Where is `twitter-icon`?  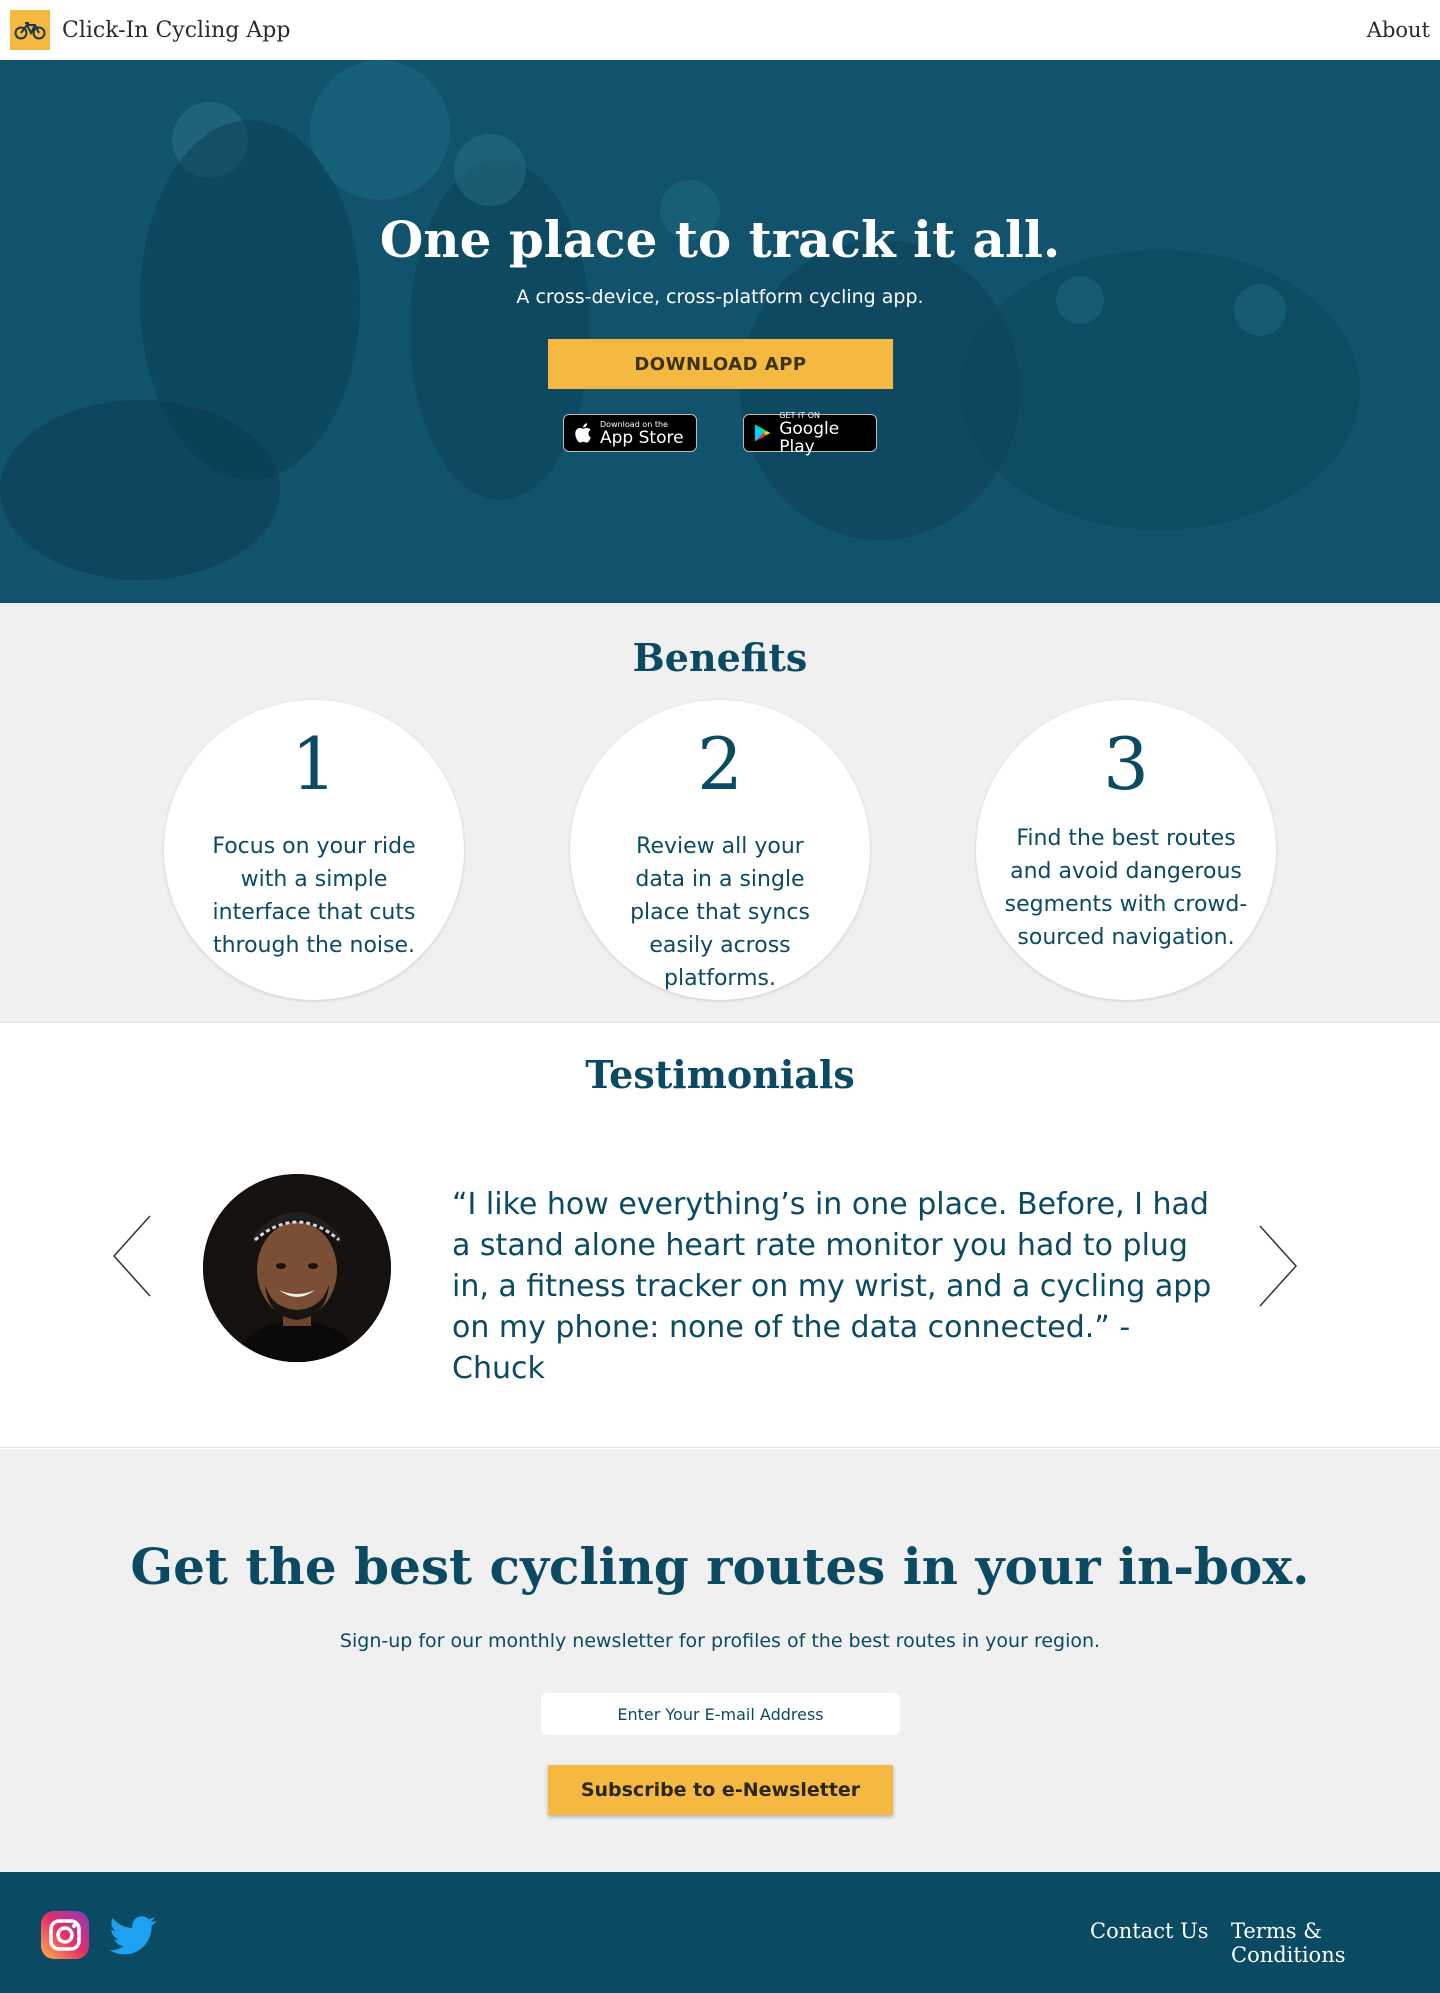 twitter-icon is located at coordinates (133, 1935).